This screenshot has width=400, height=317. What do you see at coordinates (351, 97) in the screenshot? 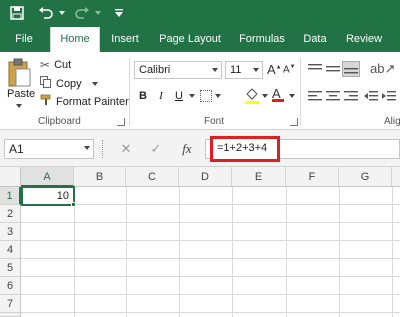
I see `align-right-icon` at bounding box center [351, 97].